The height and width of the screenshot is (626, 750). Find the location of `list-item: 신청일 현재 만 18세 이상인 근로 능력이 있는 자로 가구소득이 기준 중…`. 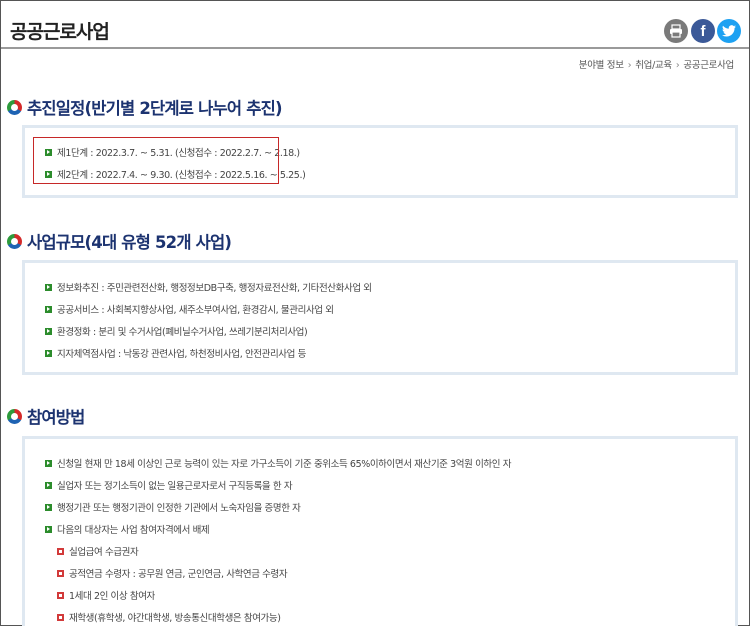

list-item: 신청일 현재 만 18세 이상인 근로 능력이 있는 자로 가구소득이 기준 중… is located at coordinates (278, 463).